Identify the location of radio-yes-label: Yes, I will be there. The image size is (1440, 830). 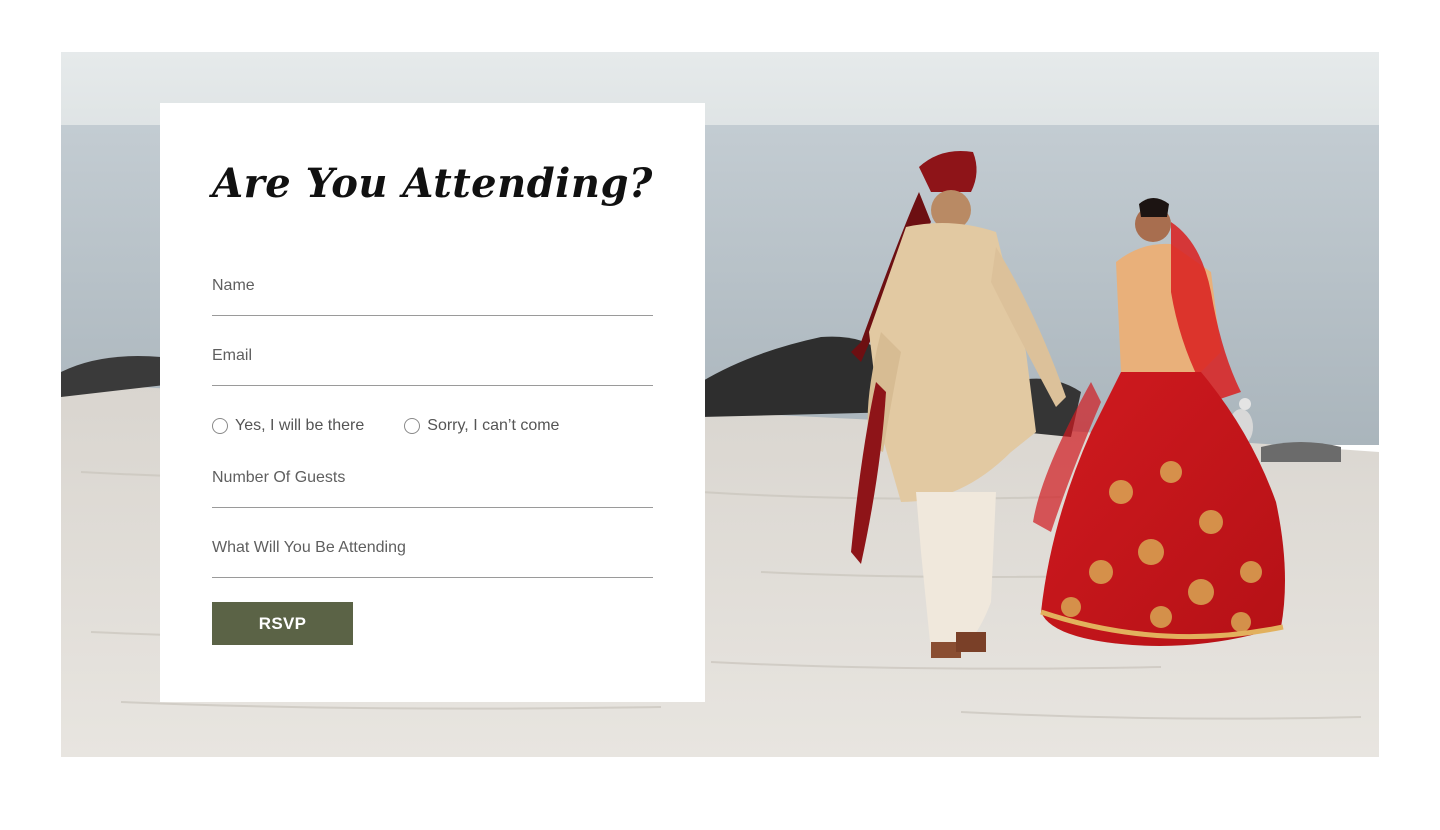
(300, 425).